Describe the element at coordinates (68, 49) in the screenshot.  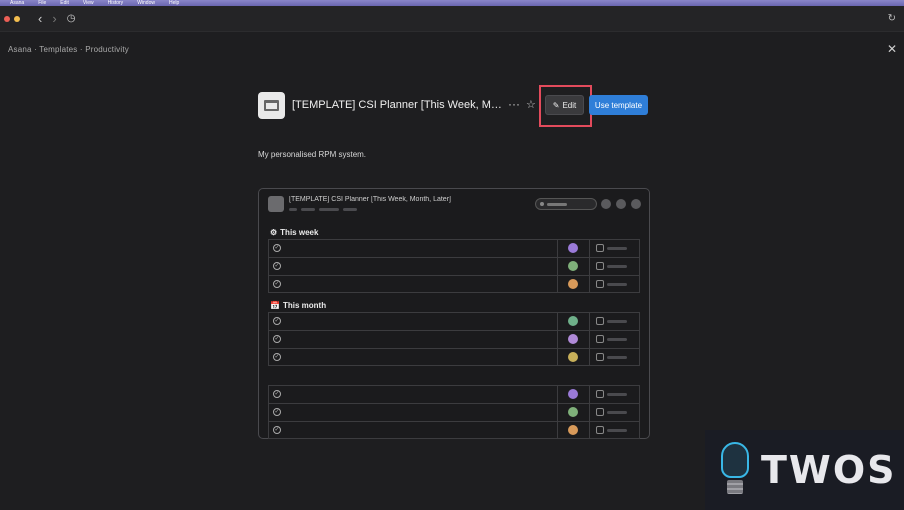
I see `breadcrumb: Asana · Templates · Productivity` at that location.